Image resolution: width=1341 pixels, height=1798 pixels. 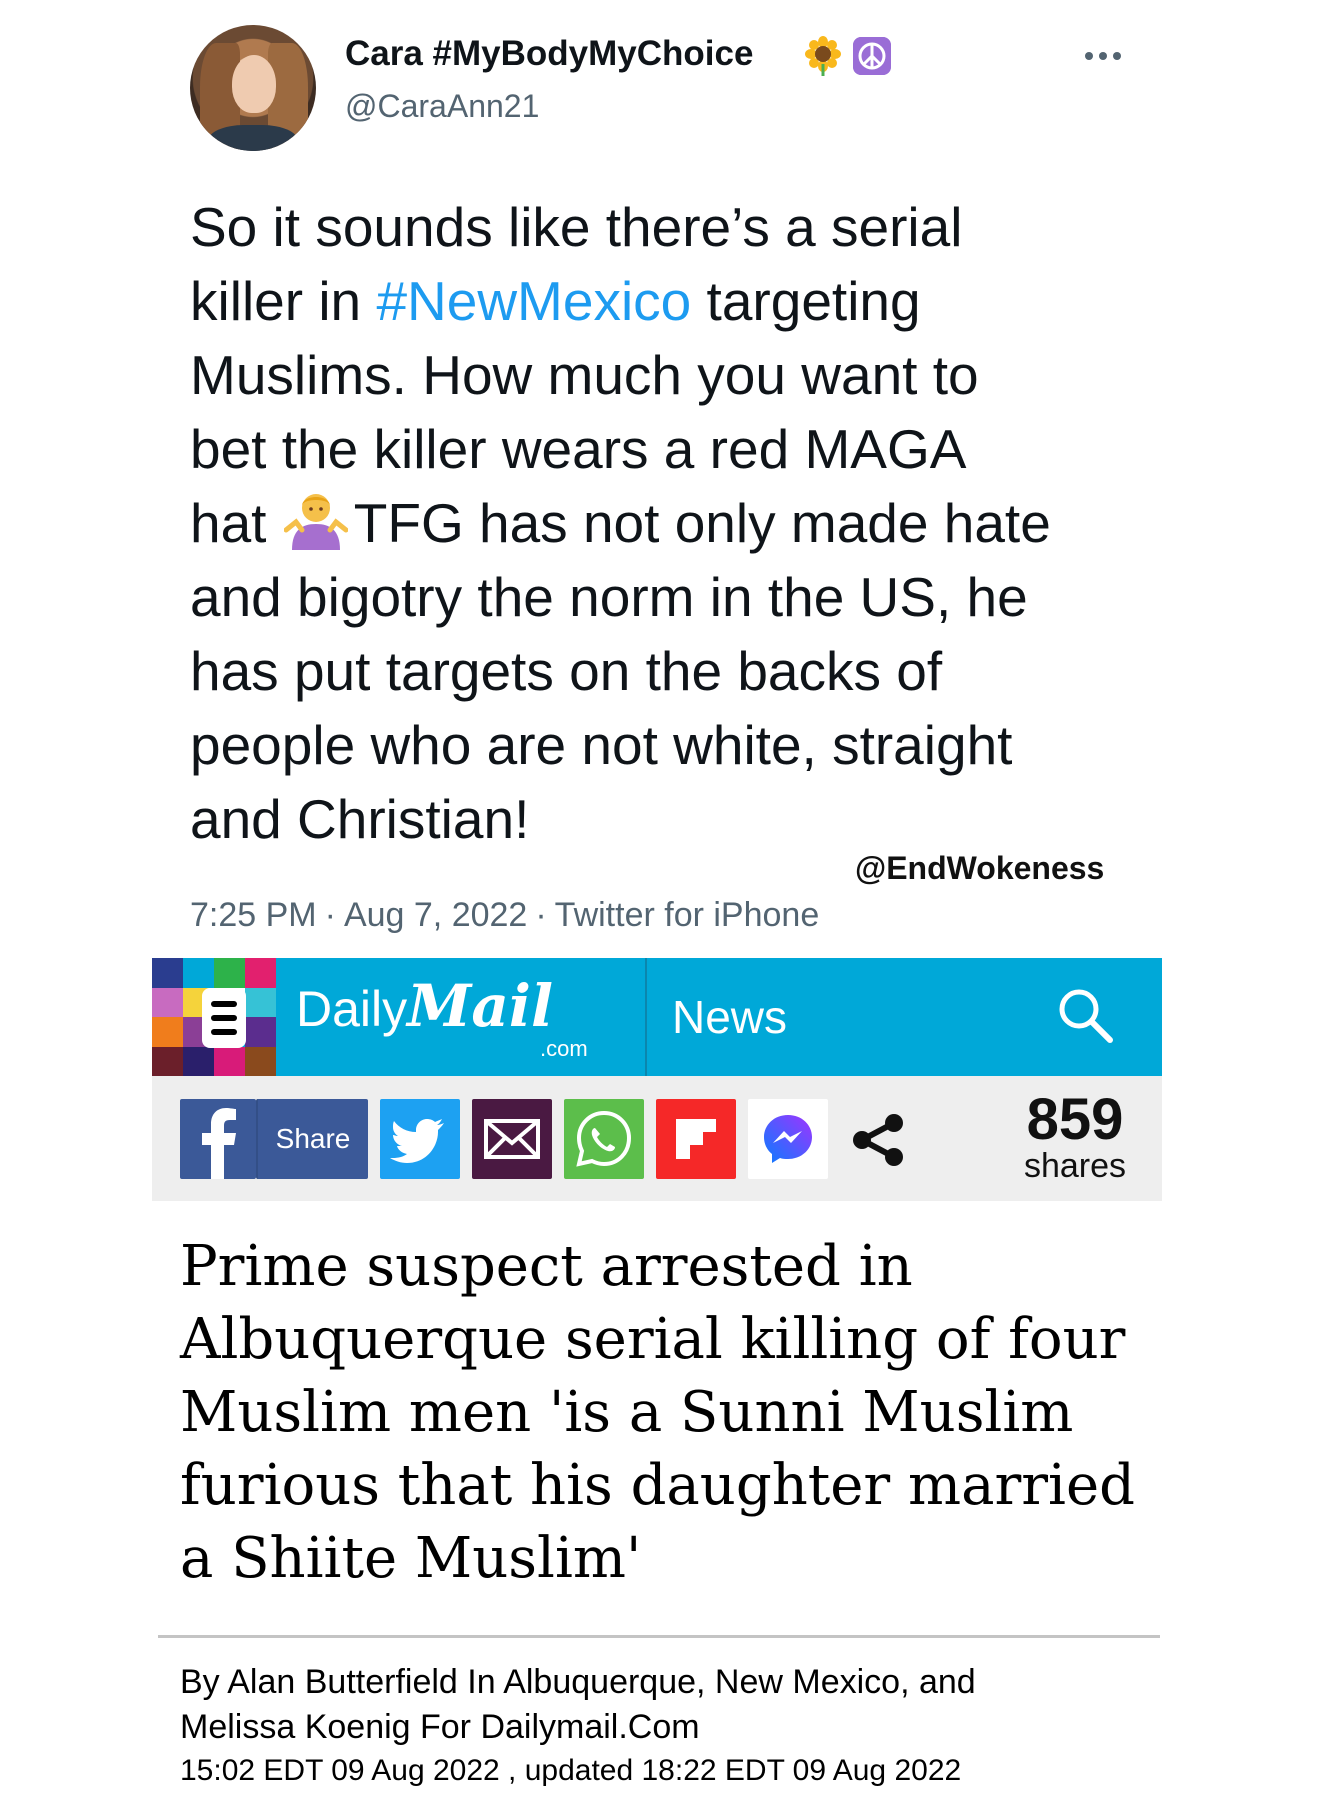 I want to click on headline-line: a Shiite Muslim', so click(x=411, y=1558).